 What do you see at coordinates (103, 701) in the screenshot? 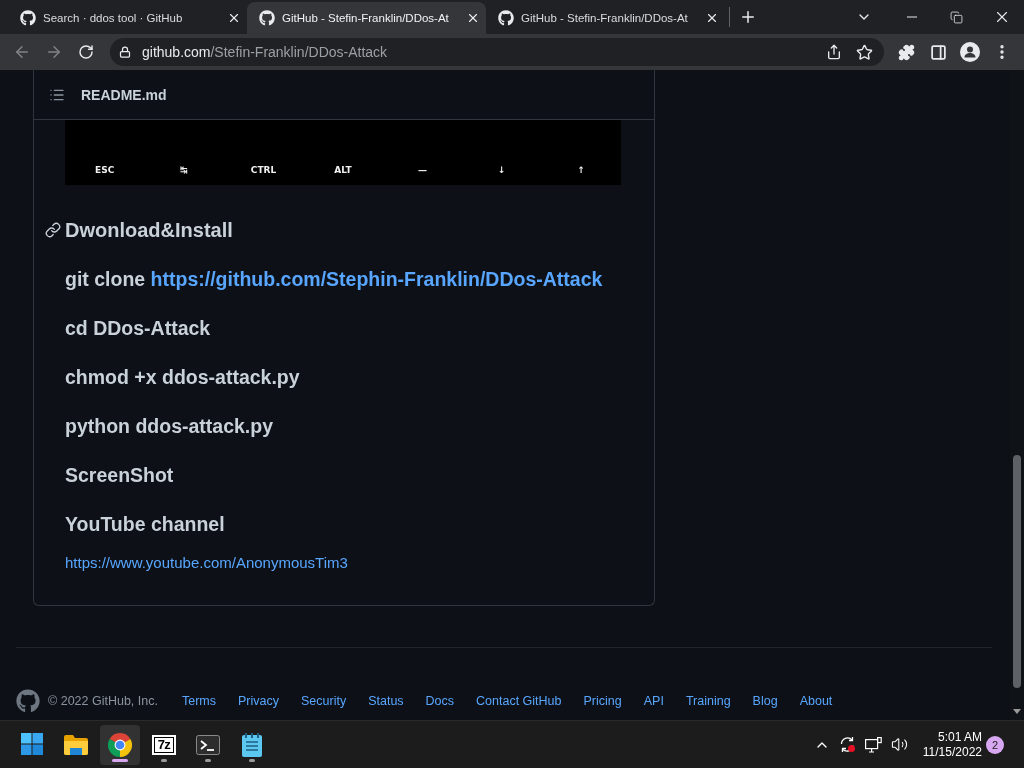
I see `copyright-text: © 2022 GitHub, Inc.` at bounding box center [103, 701].